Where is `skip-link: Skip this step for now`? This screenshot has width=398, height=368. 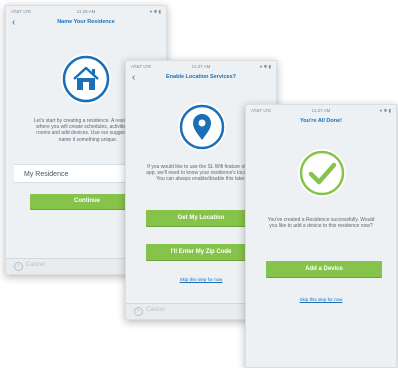
skip-link: Skip this step for now is located at coordinates (321, 299).